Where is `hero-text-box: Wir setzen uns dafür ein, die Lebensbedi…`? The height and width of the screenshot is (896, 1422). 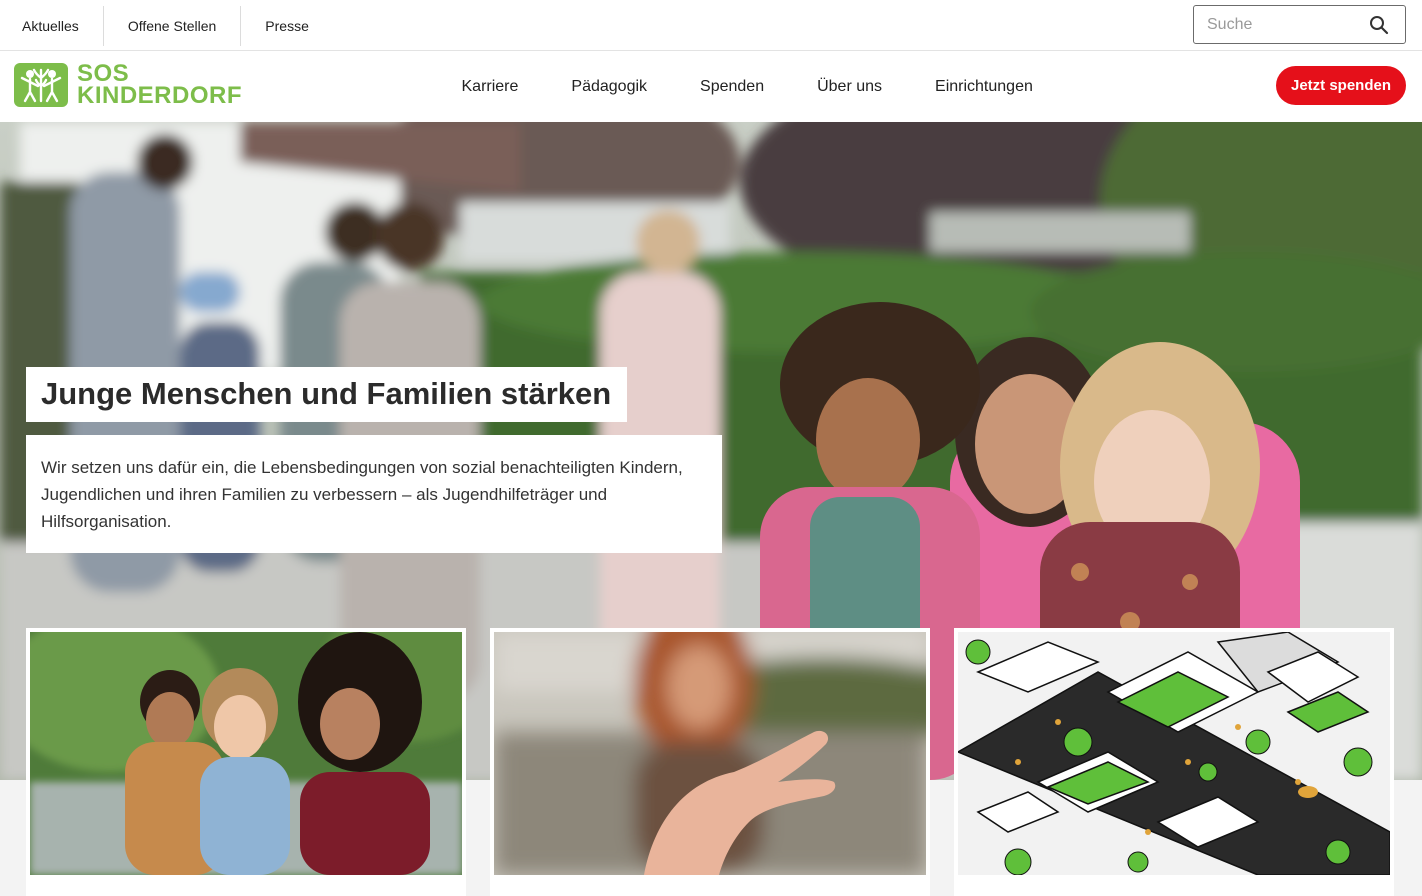 hero-text-box: Wir setzen uns dafür ein, die Lebensbedi… is located at coordinates (374, 494).